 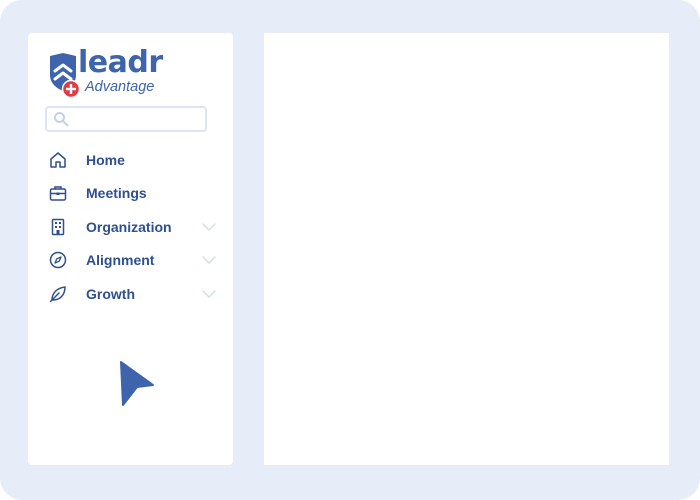 What do you see at coordinates (105, 160) in the screenshot?
I see `sidebar-item-label: Home` at bounding box center [105, 160].